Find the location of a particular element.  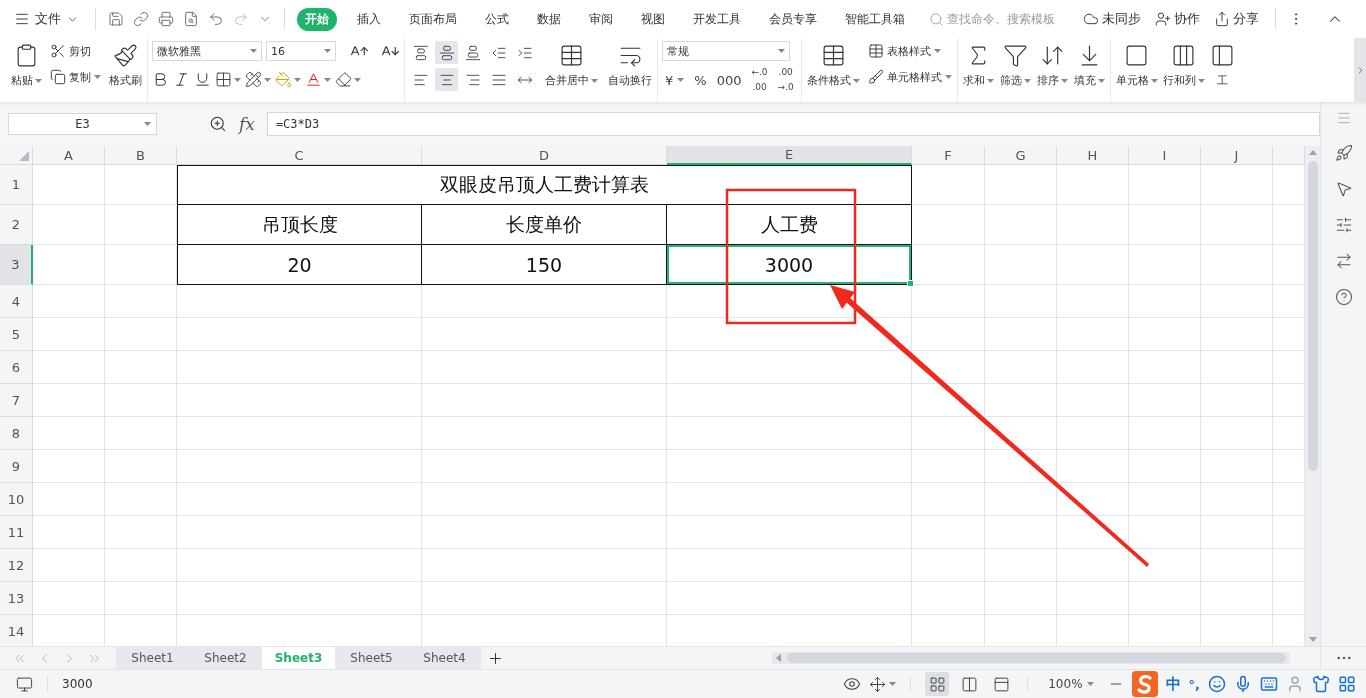

sheet-tab: Sheet5 is located at coordinates (371, 658).